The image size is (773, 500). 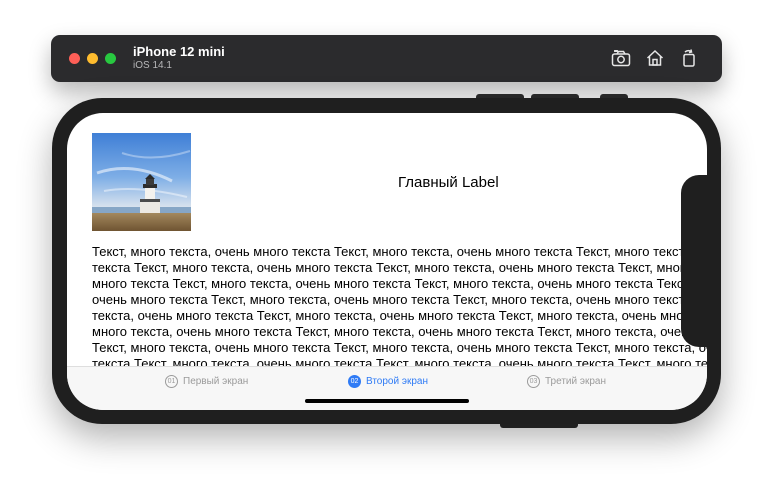 I want to click on sensor-notch, so click(x=701, y=261).